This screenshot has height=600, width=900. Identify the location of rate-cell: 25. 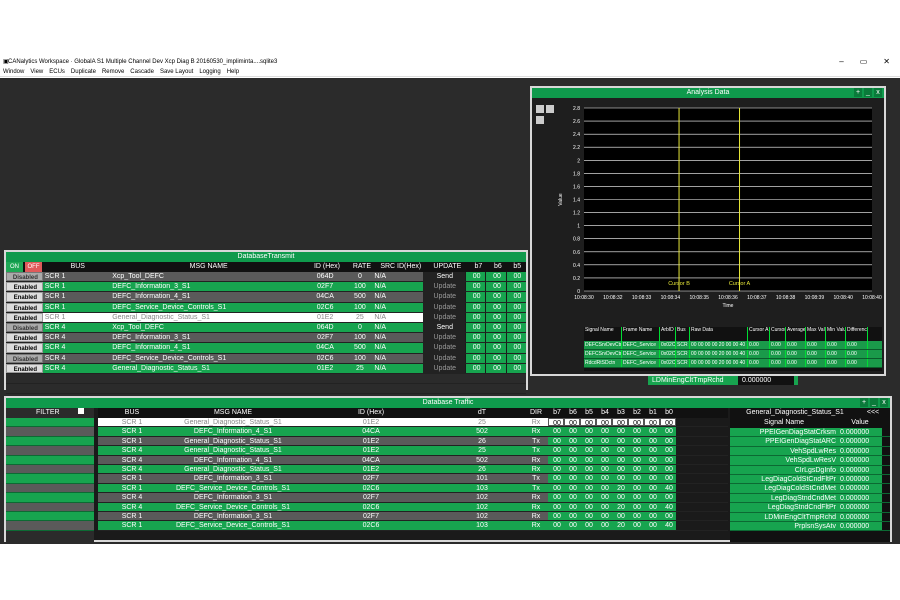
(359, 317).